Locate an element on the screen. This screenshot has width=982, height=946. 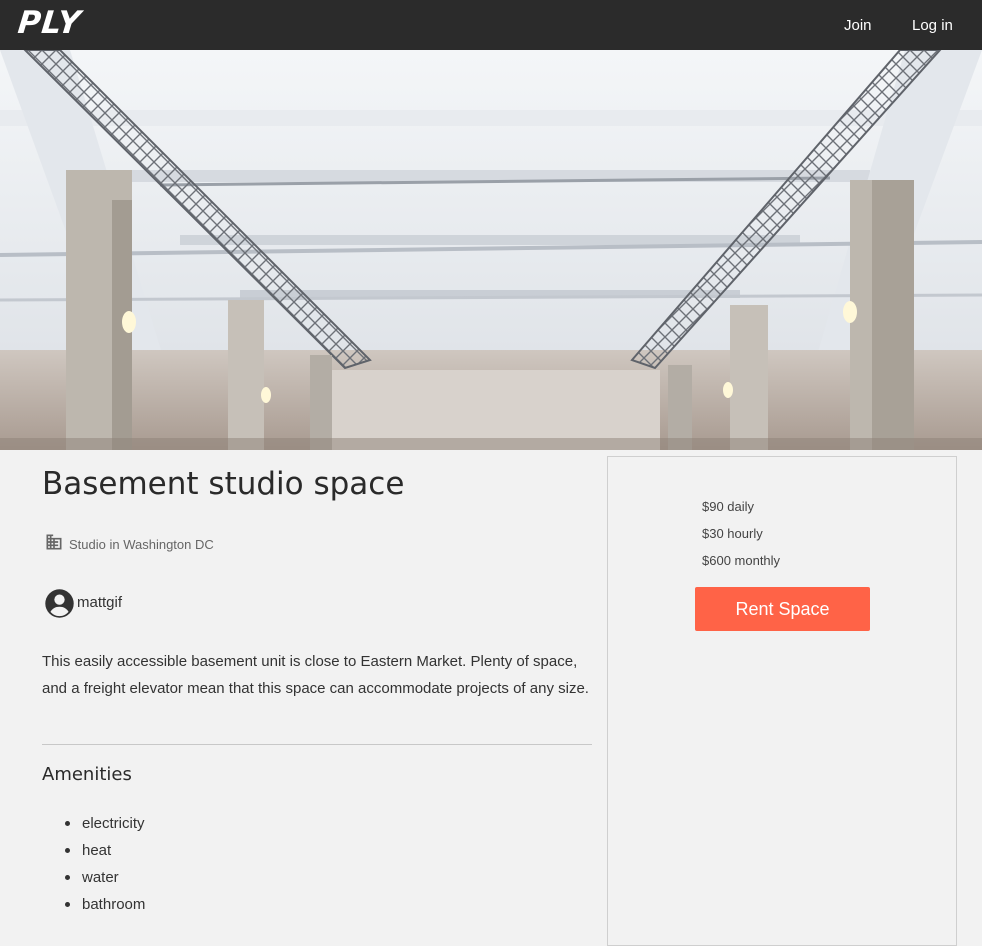
amenity-item: electricity is located at coordinates (104, 823).